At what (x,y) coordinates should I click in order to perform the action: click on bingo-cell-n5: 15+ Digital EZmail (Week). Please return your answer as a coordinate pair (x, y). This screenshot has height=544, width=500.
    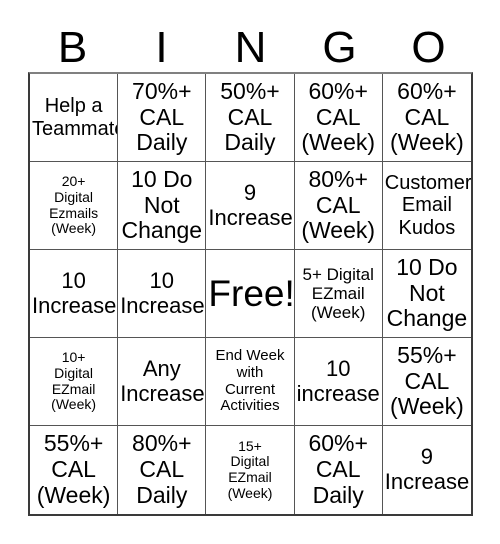
    Looking at the image, I should click on (250, 470).